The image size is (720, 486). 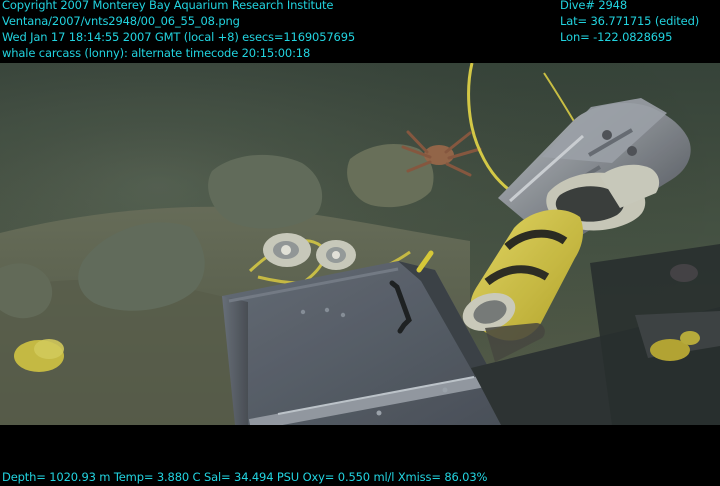 I want to click on file-path-text: Ventana/2007/vnts2948/00_06_55_08.png, so click(x=121, y=21).